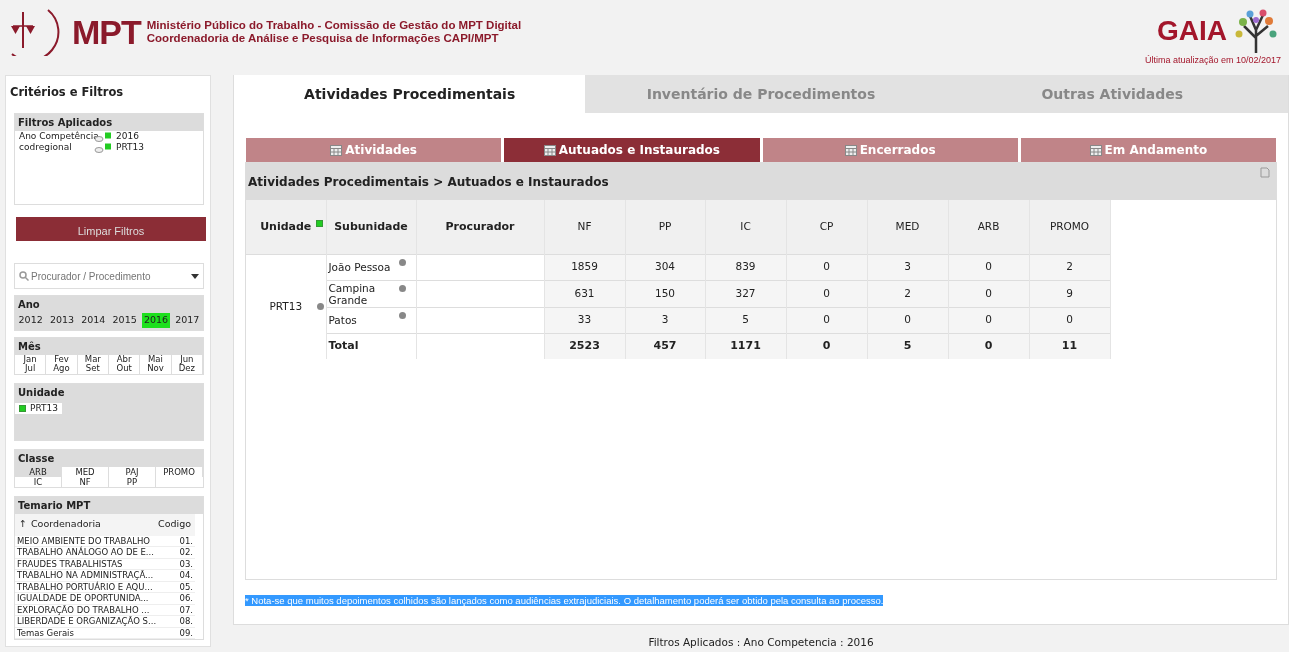  Describe the element at coordinates (371, 346) in the screenshot. I see `table-cell: Total` at that location.